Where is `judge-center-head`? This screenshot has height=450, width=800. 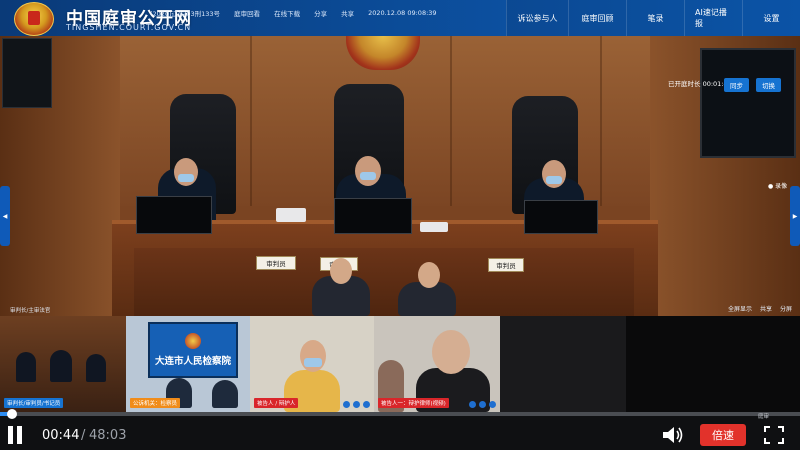
judge-center-head is located at coordinates (368, 171).